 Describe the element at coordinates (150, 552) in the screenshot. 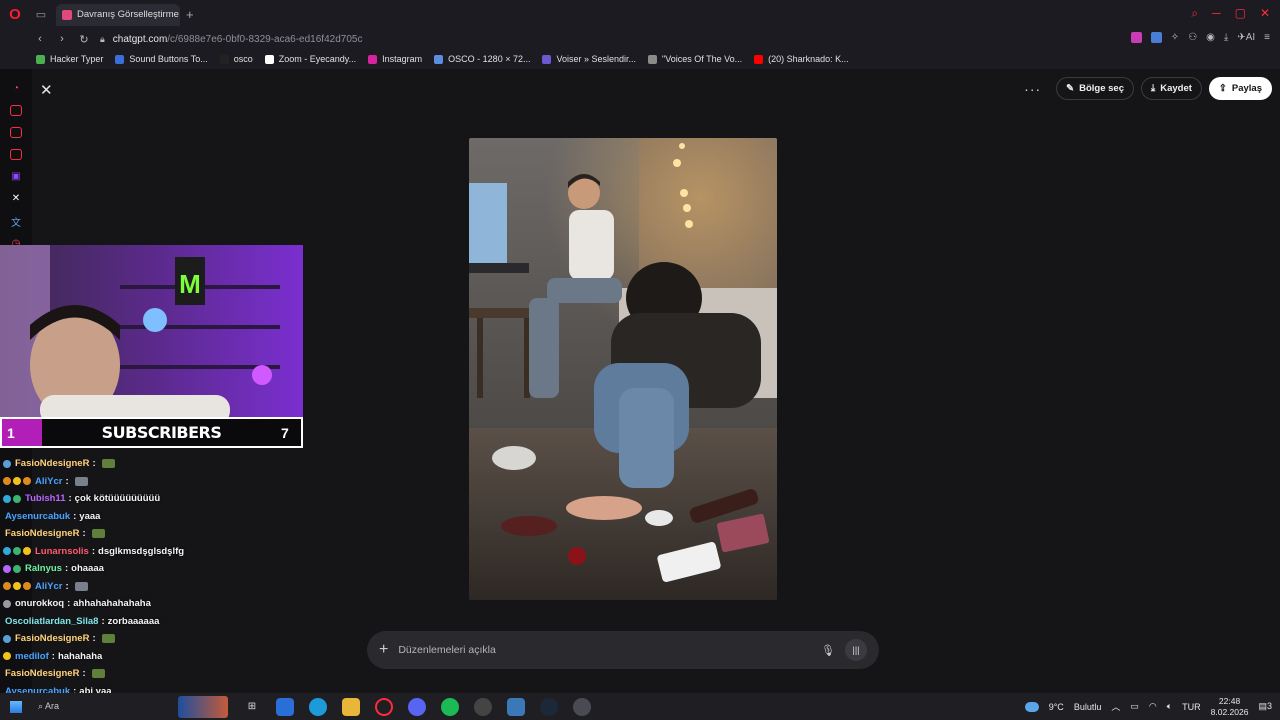

I see `chat-message: Lunarnsolis: dsglkmsdşglsdşlfg` at that location.